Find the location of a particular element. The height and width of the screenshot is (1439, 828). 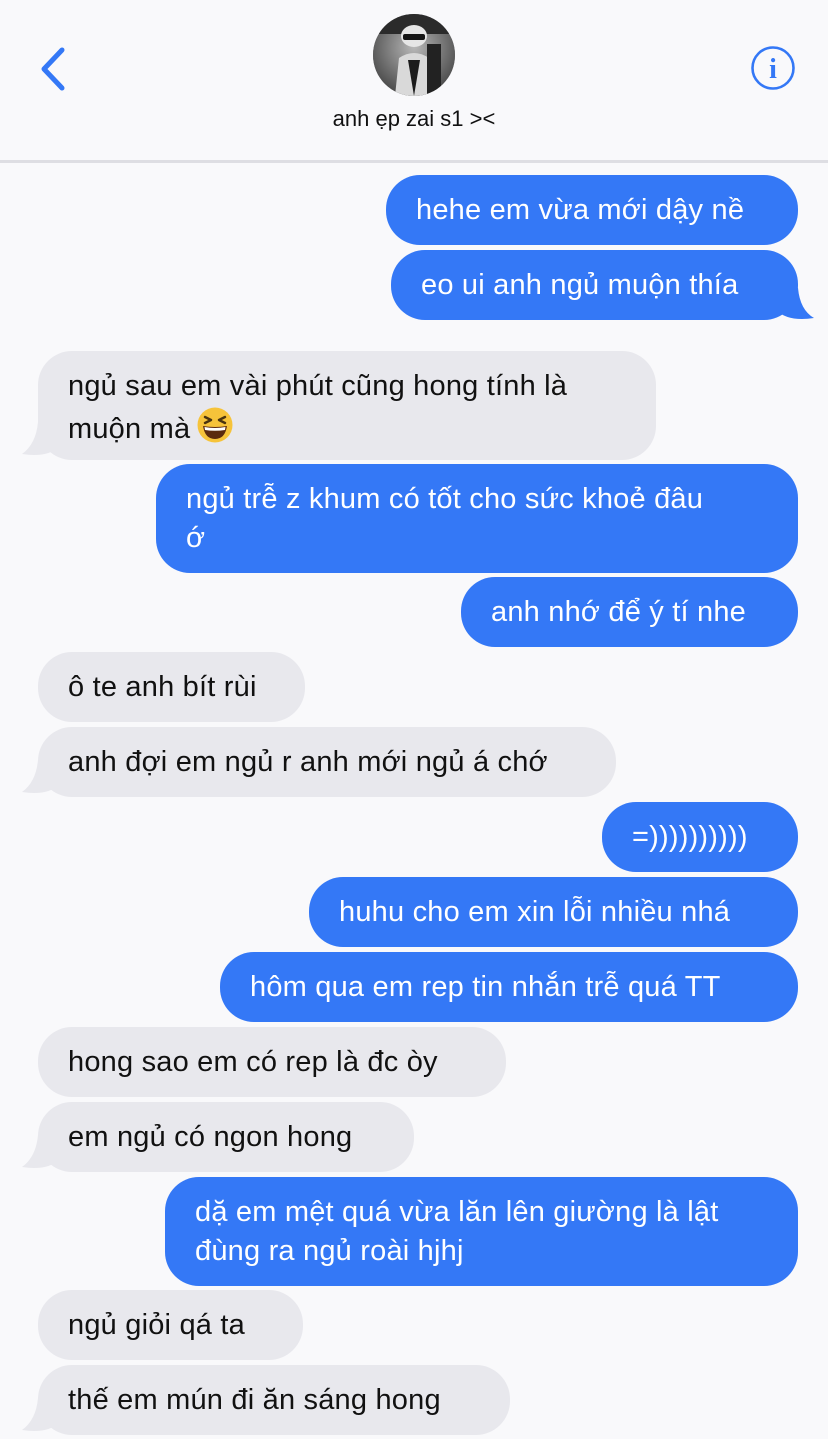

message-bubble: anh đợi em ngủ r anh mới ngủ á chớ is located at coordinates (327, 762).